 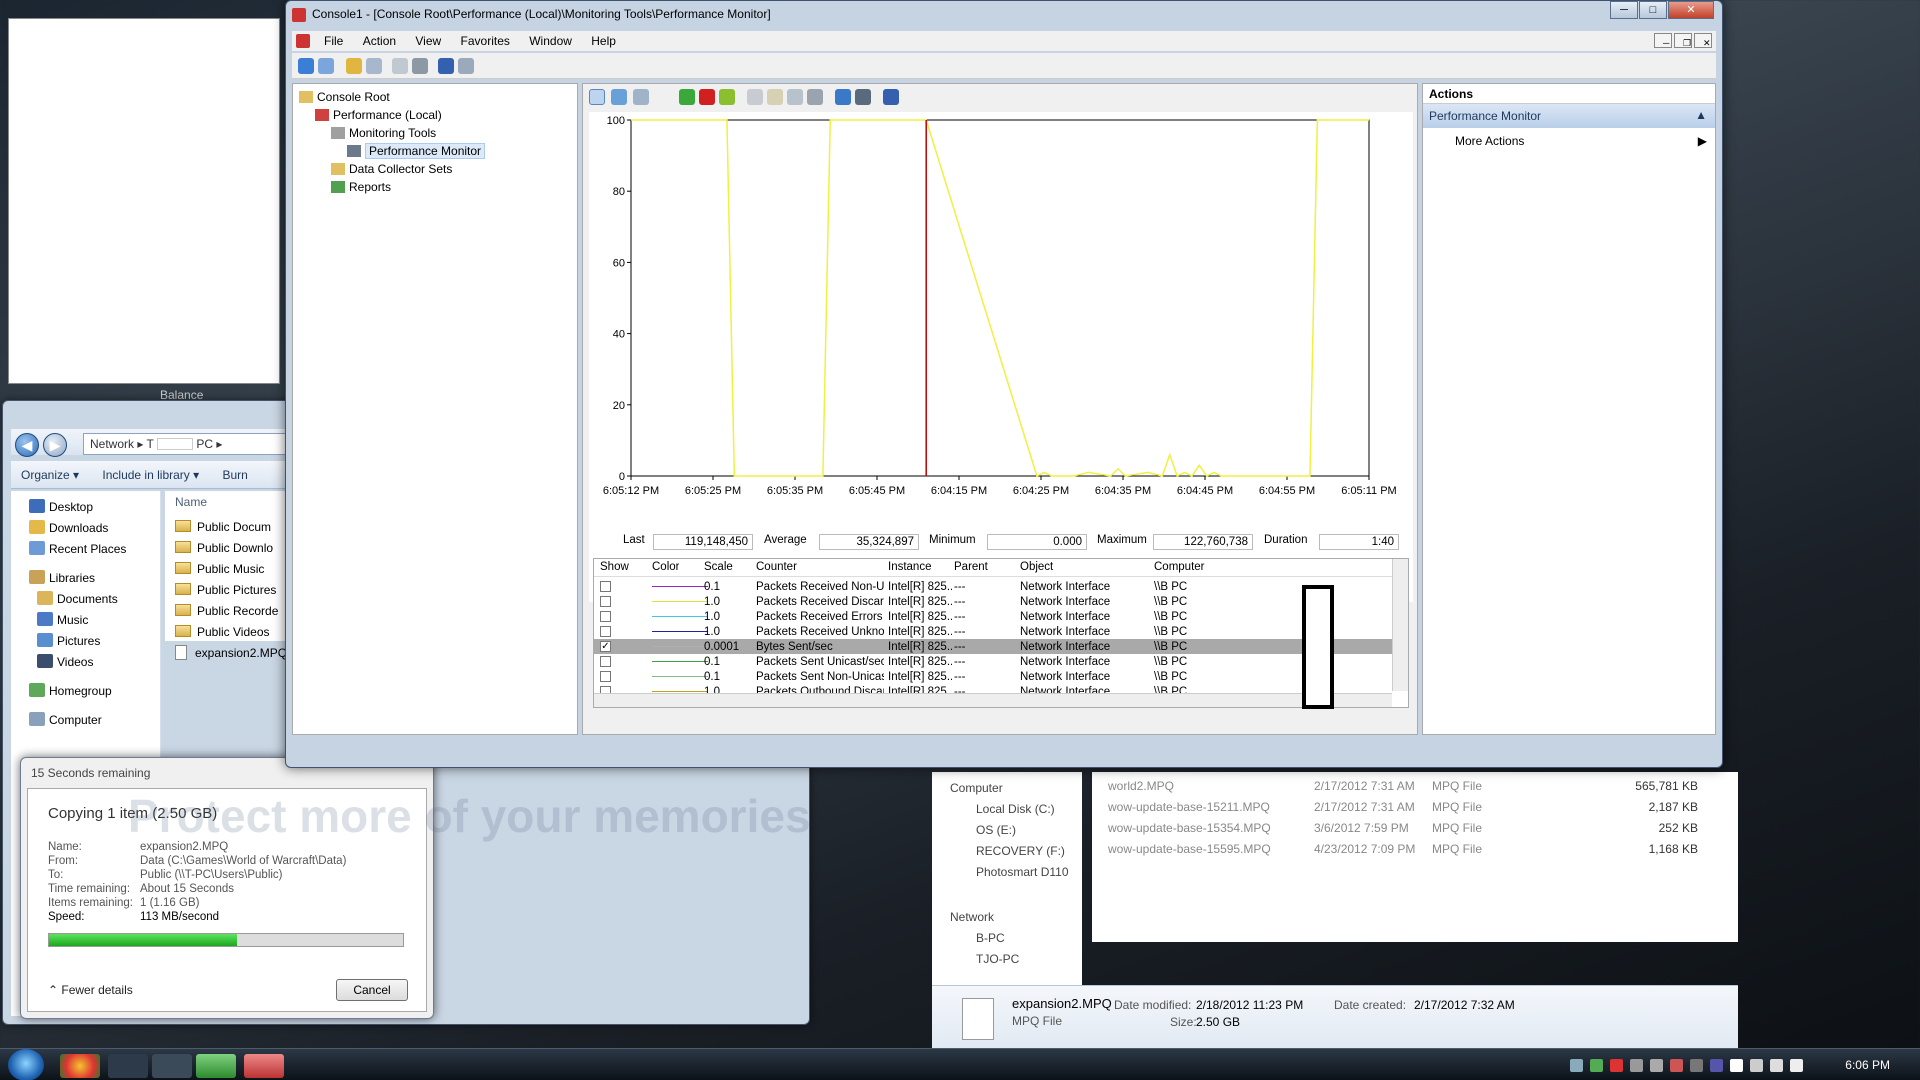 I want to click on action-center-icon, so click(x=1756, y=1065).